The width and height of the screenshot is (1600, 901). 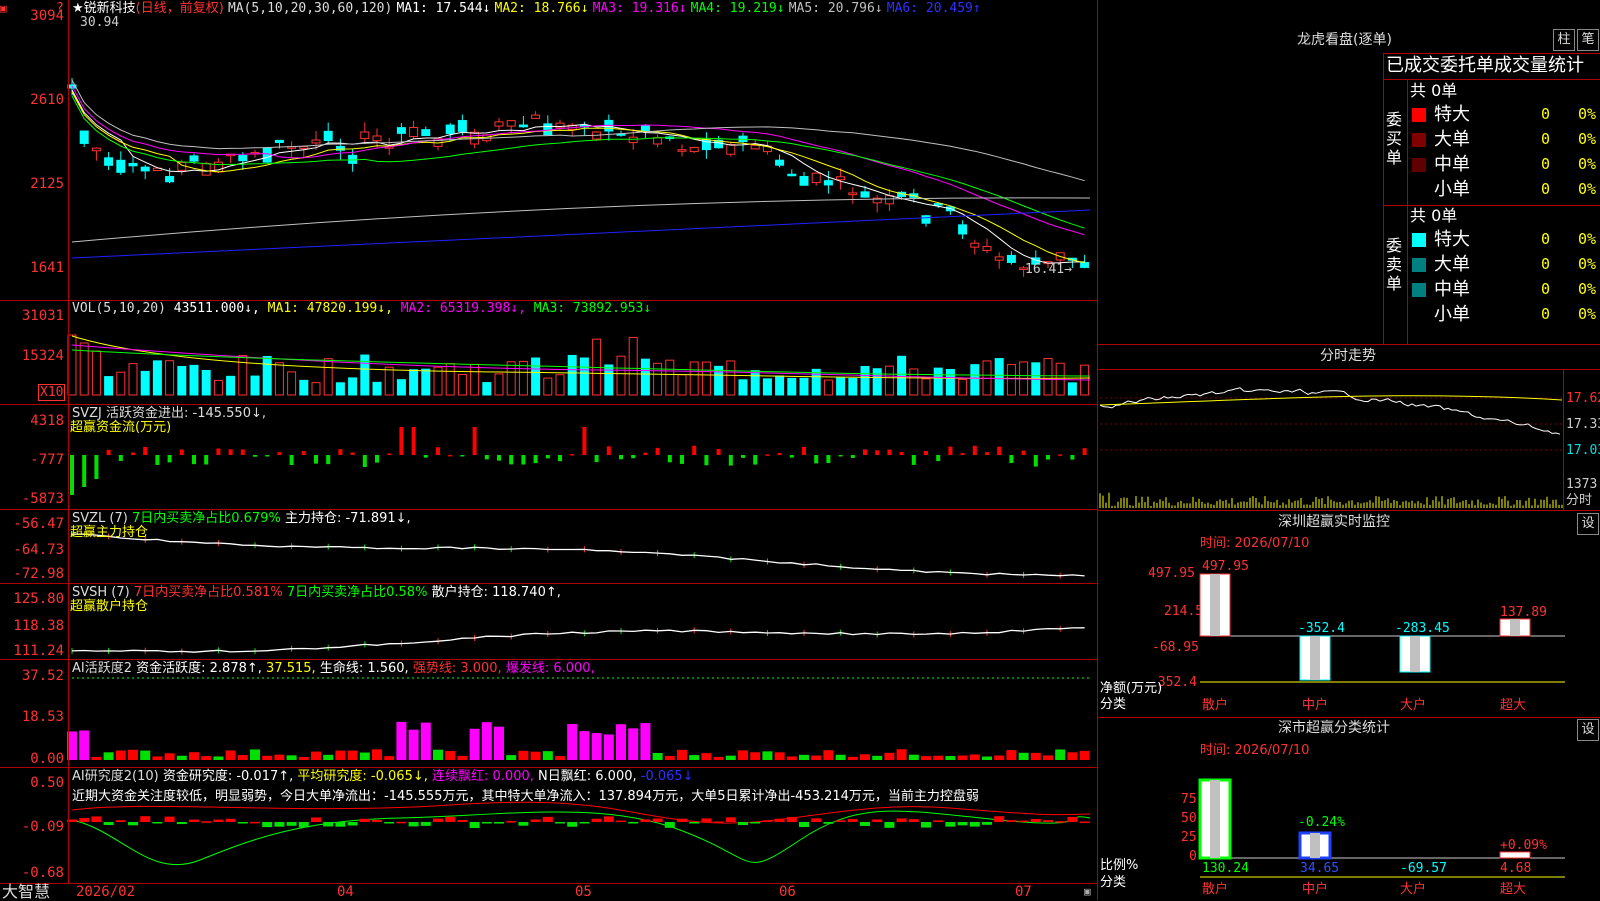 What do you see at coordinates (180, 8) in the screenshot?
I see `period-mode: (日线，前复权)` at bounding box center [180, 8].